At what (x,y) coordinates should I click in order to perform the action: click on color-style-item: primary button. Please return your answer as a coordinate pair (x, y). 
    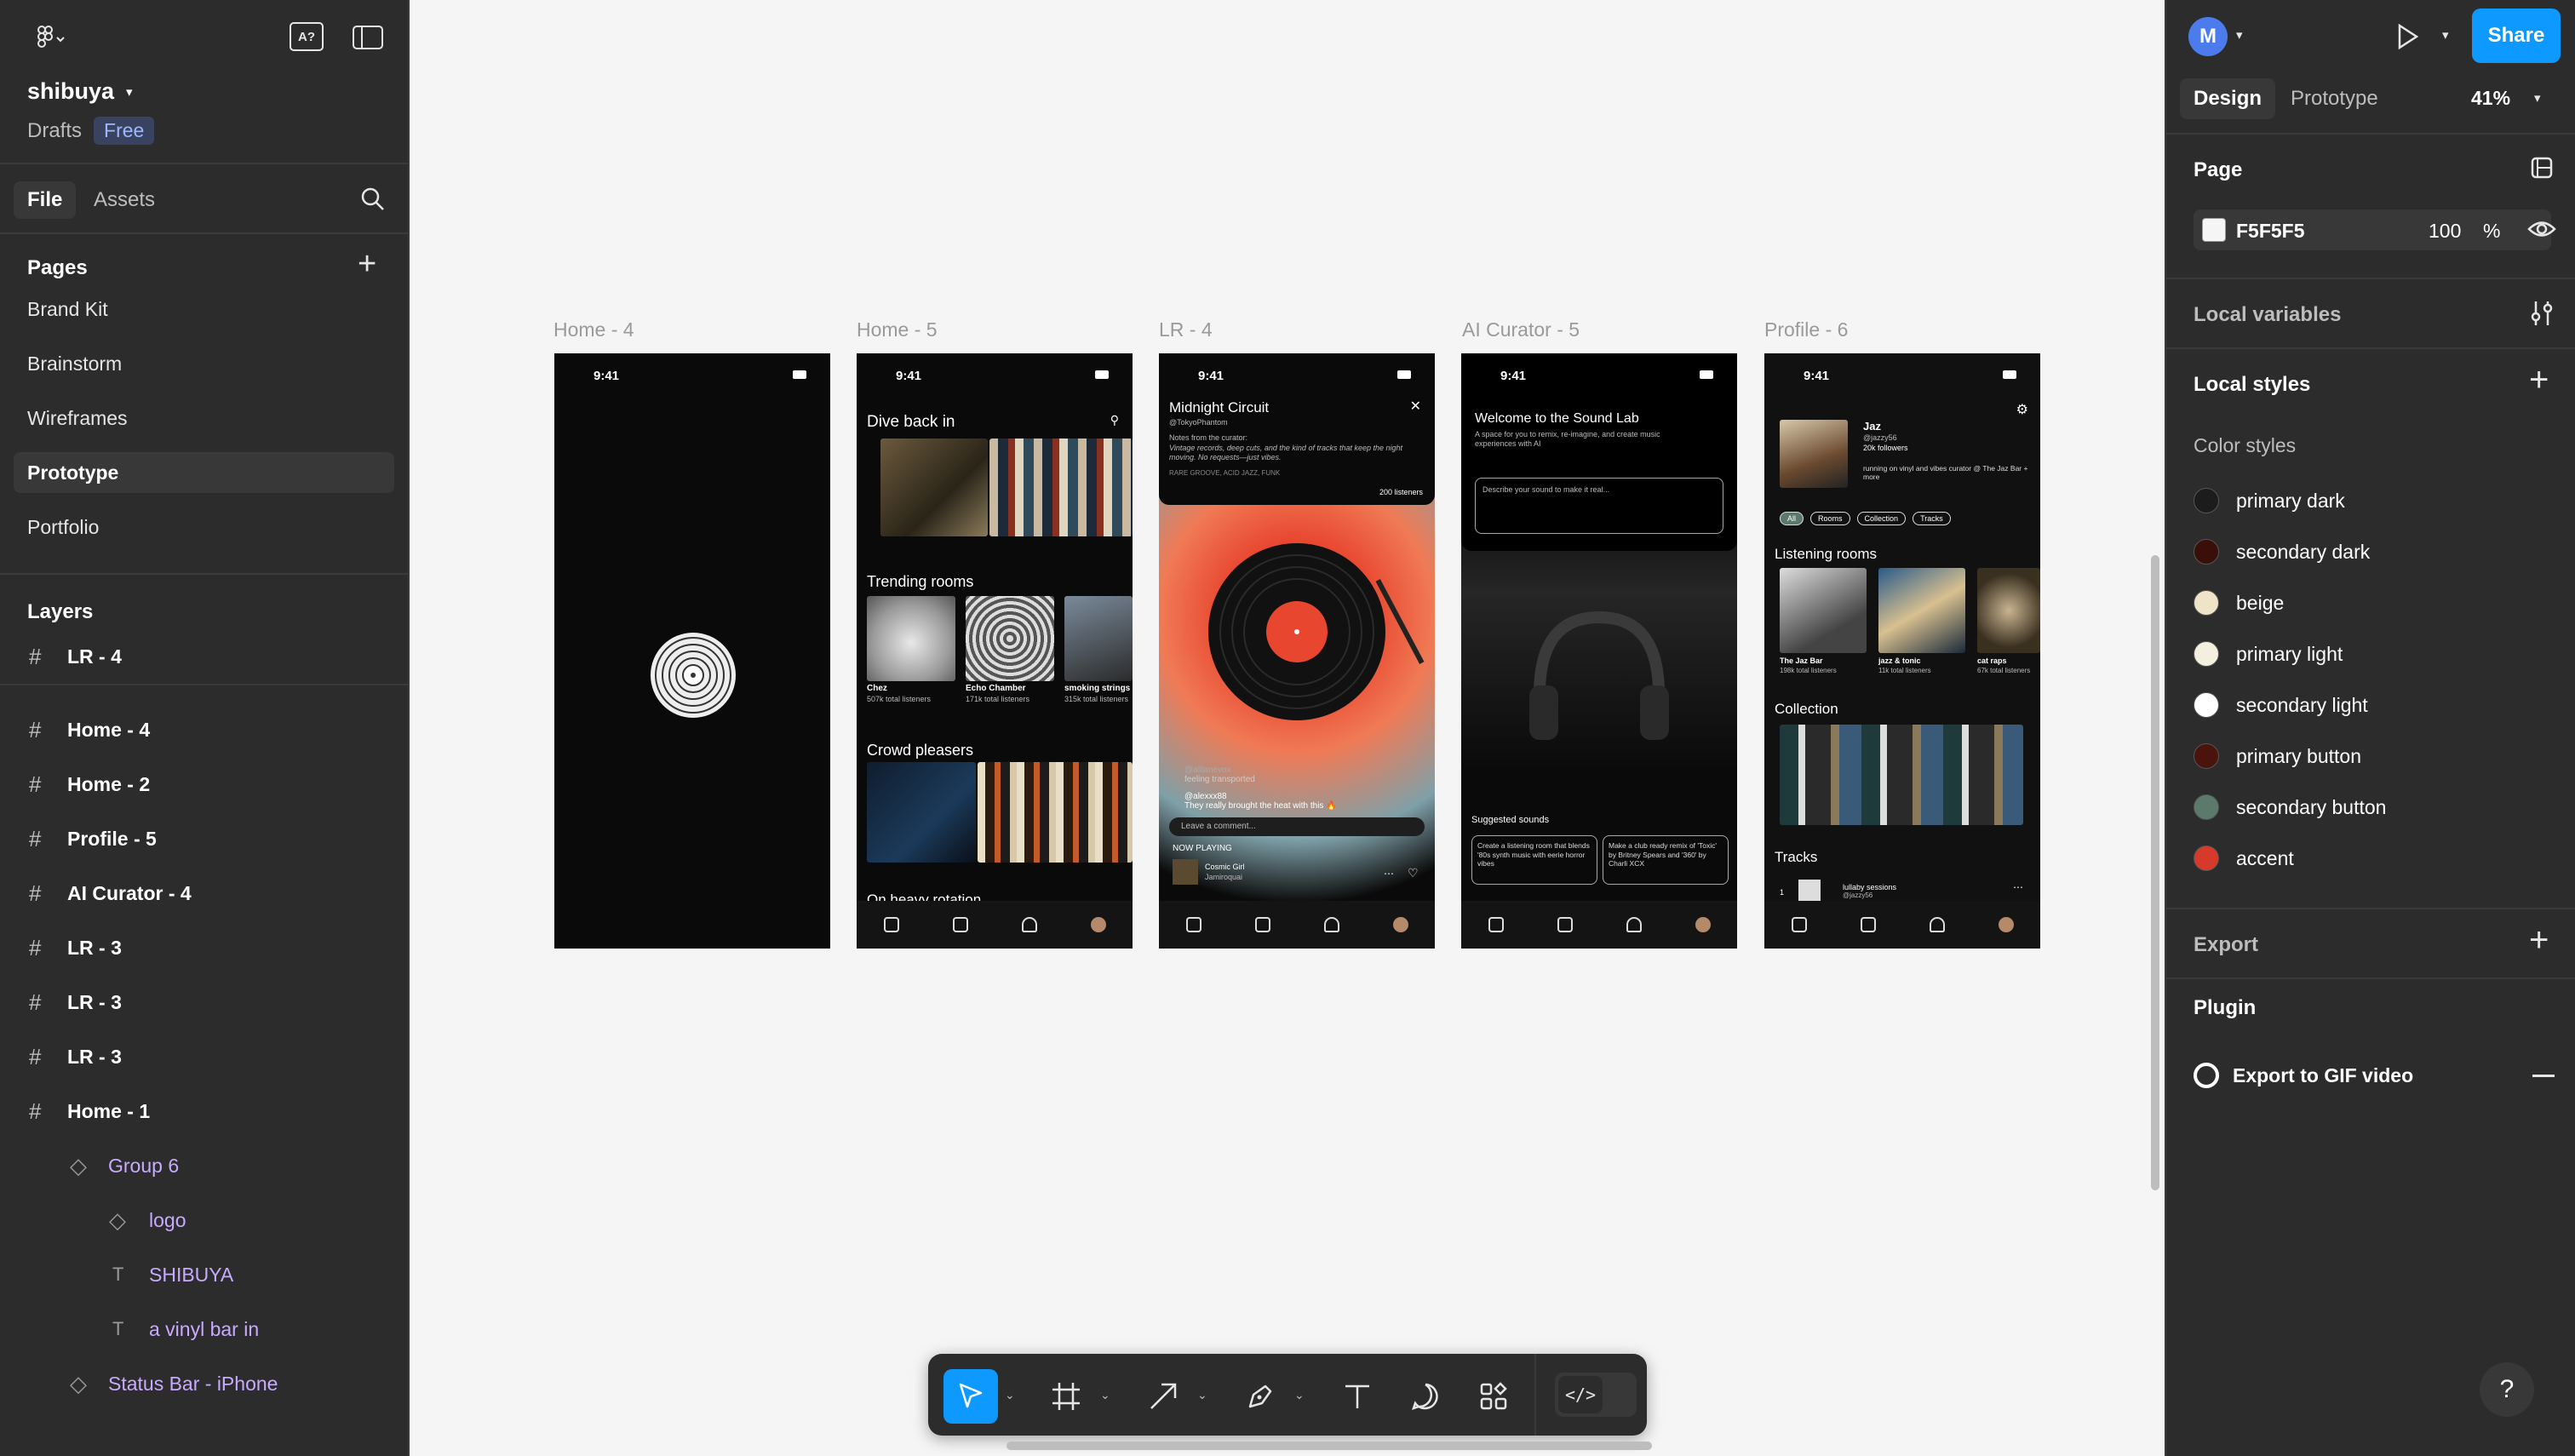
    Looking at the image, I should click on (2277, 756).